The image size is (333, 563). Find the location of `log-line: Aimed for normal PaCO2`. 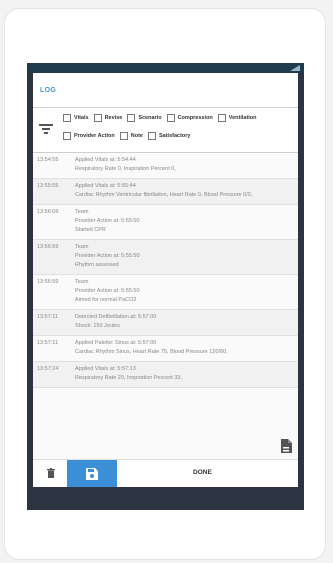

log-line: Aimed for normal PaCO2 is located at coordinates (106, 300).